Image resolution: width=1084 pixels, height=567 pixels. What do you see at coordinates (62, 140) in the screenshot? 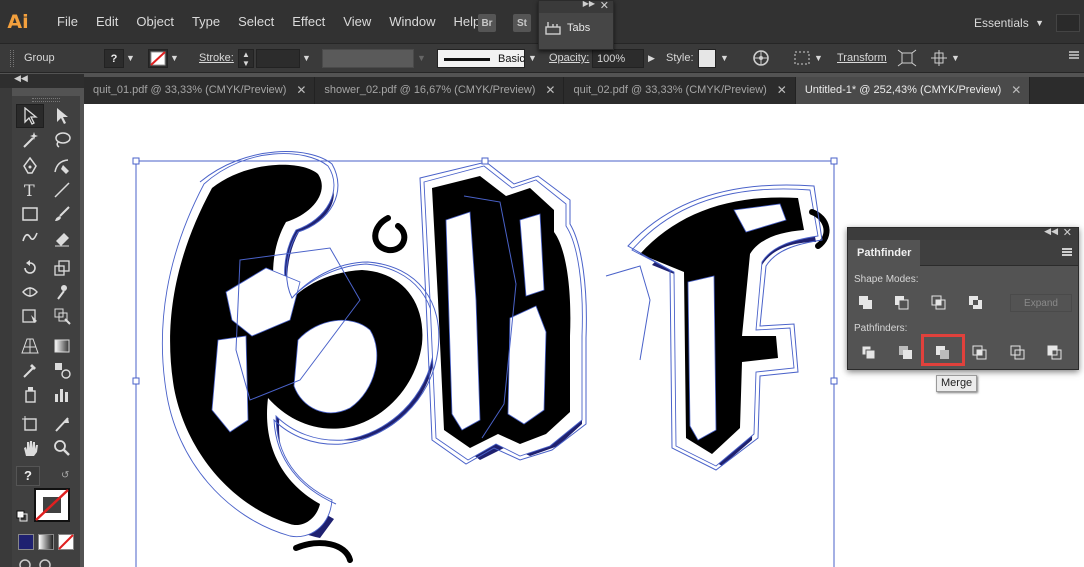
I see `lasso-tool-icon` at bounding box center [62, 140].